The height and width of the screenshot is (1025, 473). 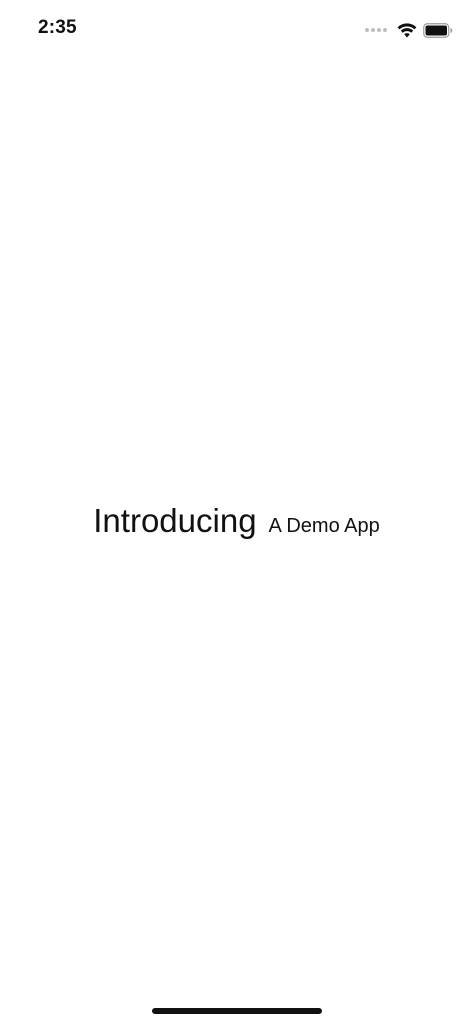 I want to click on intro-heading: Introducing A Demo App, so click(x=236, y=521).